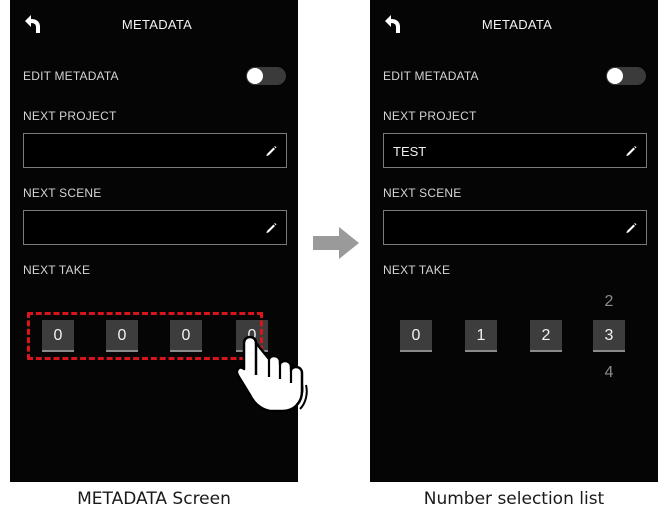 The height and width of the screenshot is (516, 664). What do you see at coordinates (609, 373) in the screenshot?
I see `selection-list-below: 4` at bounding box center [609, 373].